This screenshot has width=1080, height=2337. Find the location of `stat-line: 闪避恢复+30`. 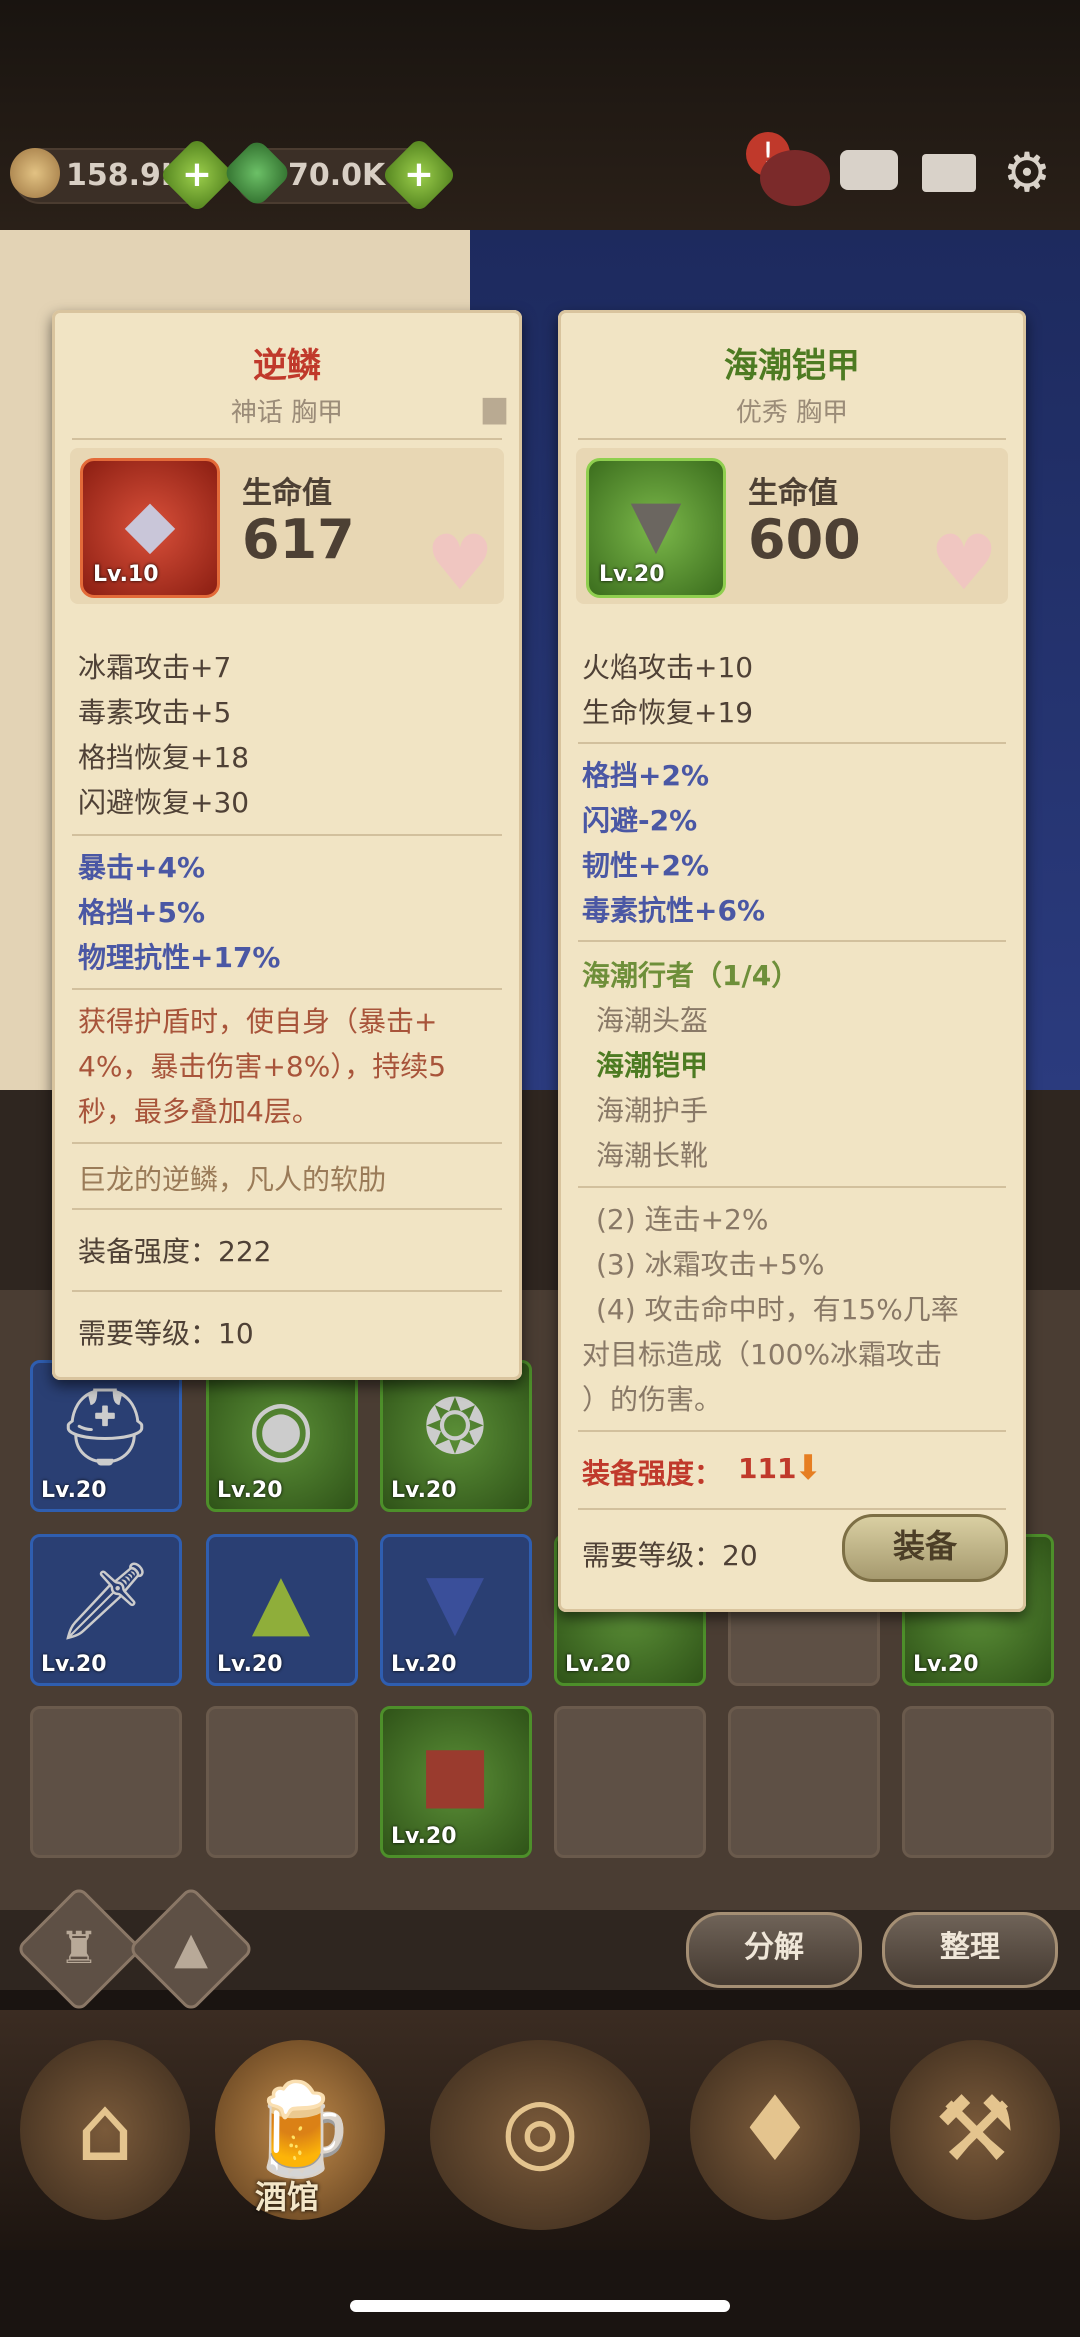

stat-line: 闪避恢复+30 is located at coordinates (164, 802).